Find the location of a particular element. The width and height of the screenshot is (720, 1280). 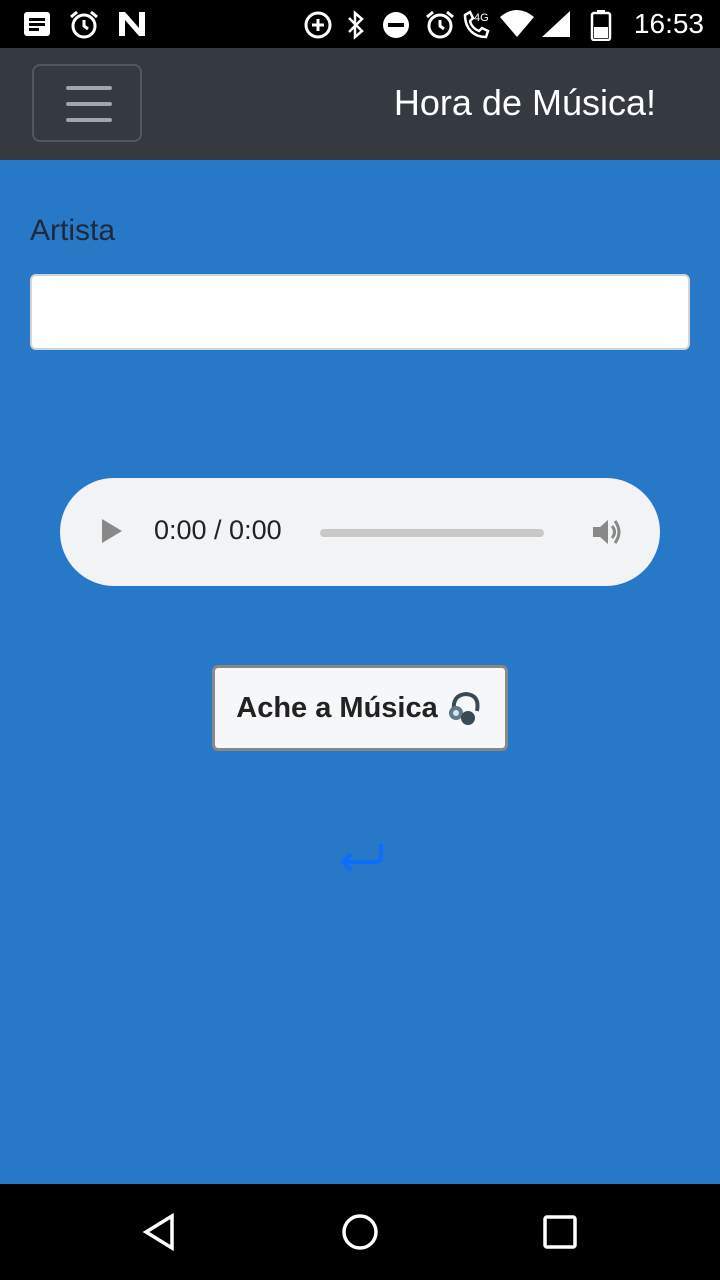

bluetooth-icon is located at coordinates (356, 25).